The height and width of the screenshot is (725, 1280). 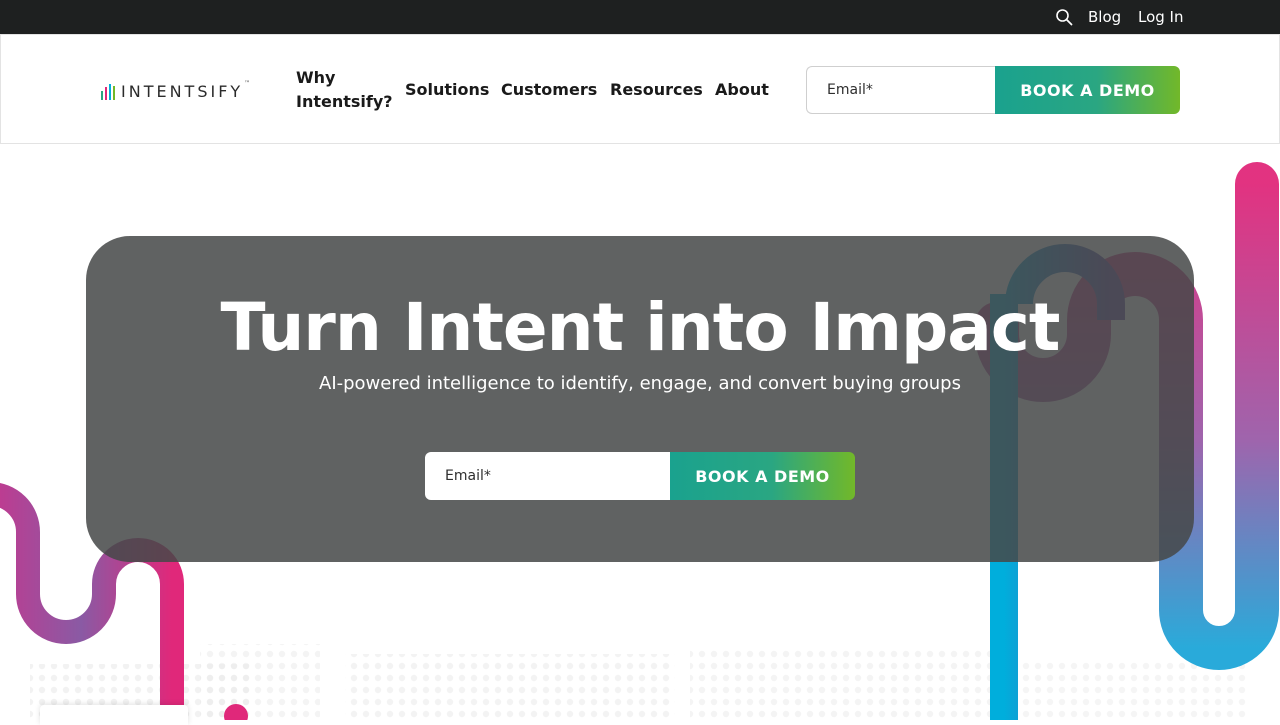 What do you see at coordinates (901, 90) in the screenshot?
I see `header-email-input` at bounding box center [901, 90].